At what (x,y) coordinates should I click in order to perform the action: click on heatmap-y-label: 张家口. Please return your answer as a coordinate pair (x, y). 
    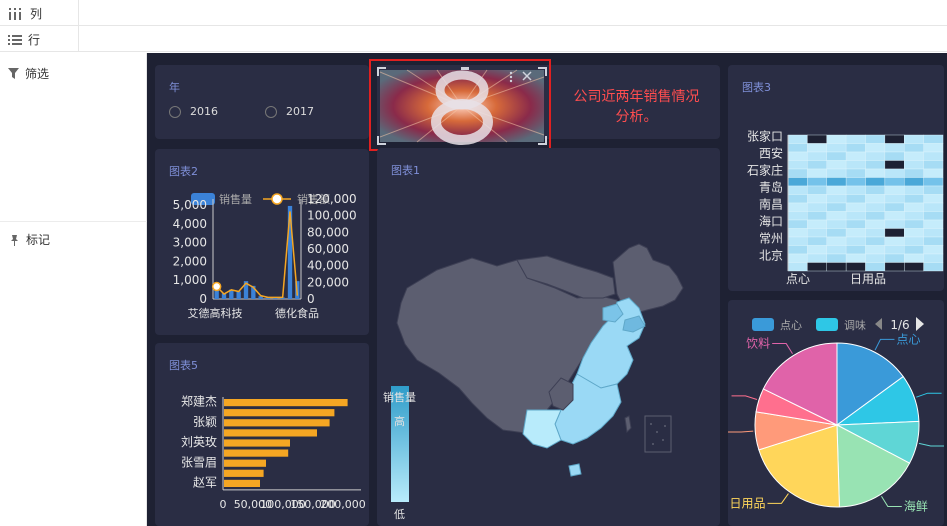
    Looking at the image, I should click on (765, 136).